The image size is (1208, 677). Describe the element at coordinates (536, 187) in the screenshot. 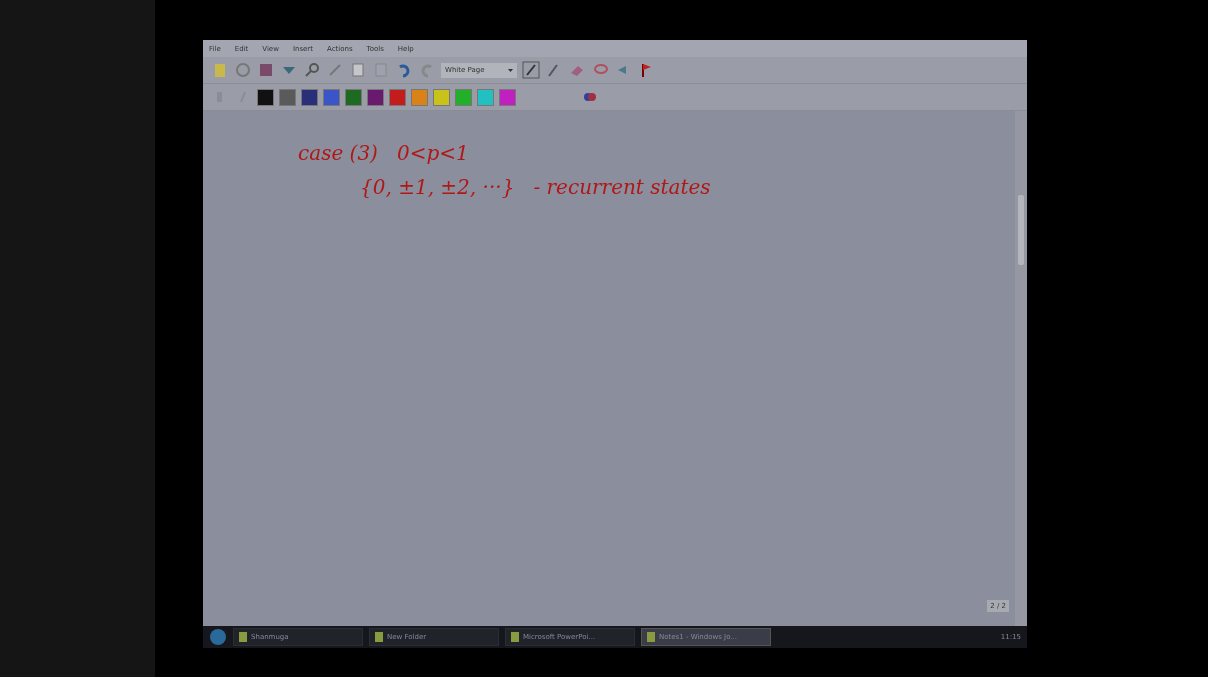

I see `handwritten-text: {0, ±1, ±2, ···} - recurrent states` at that location.